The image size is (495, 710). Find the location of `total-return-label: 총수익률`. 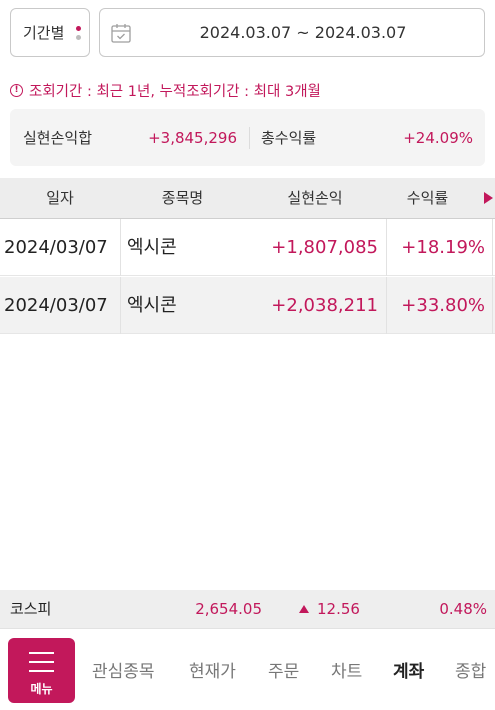

total-return-label: 총수익률 is located at coordinates (289, 138).